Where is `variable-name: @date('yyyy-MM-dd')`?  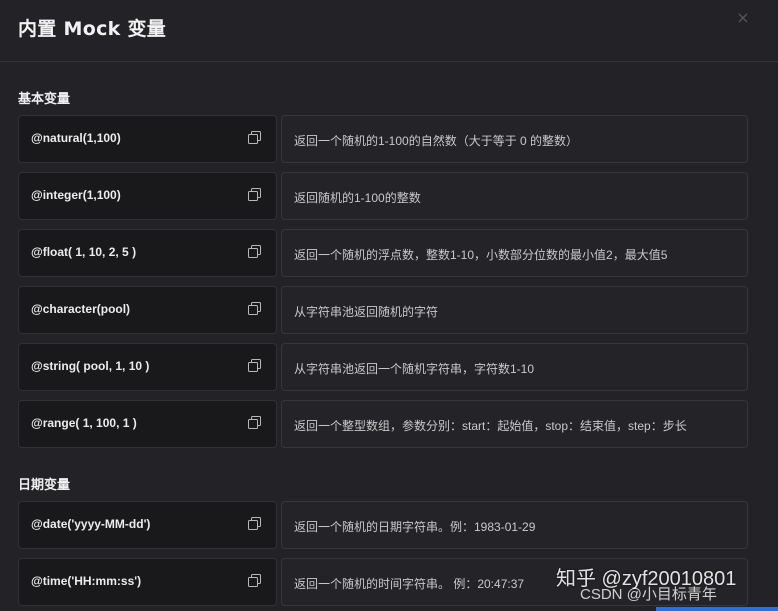 variable-name: @date('yyyy-MM-dd') is located at coordinates (91, 524).